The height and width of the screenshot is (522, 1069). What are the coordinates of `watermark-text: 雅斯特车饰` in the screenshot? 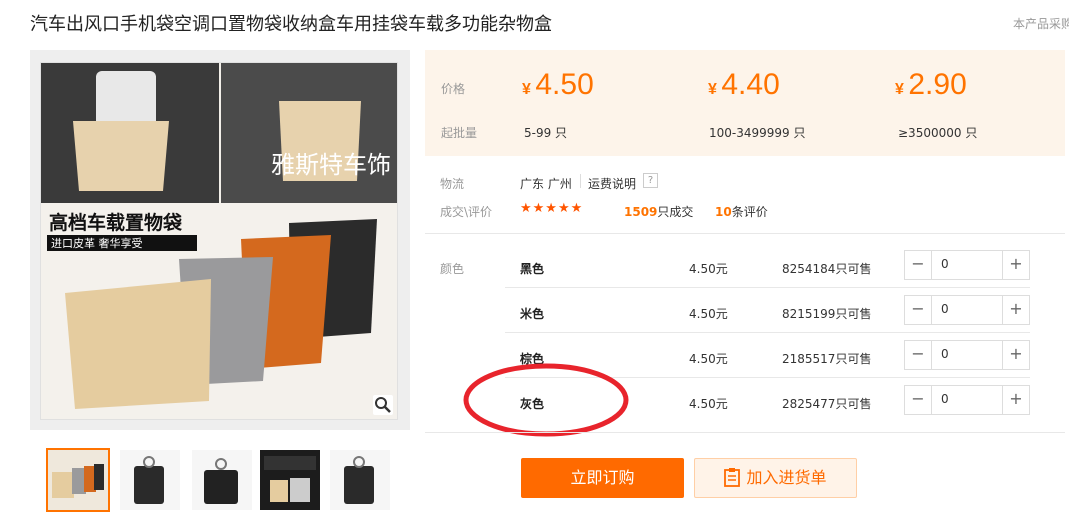 It's located at (331, 165).